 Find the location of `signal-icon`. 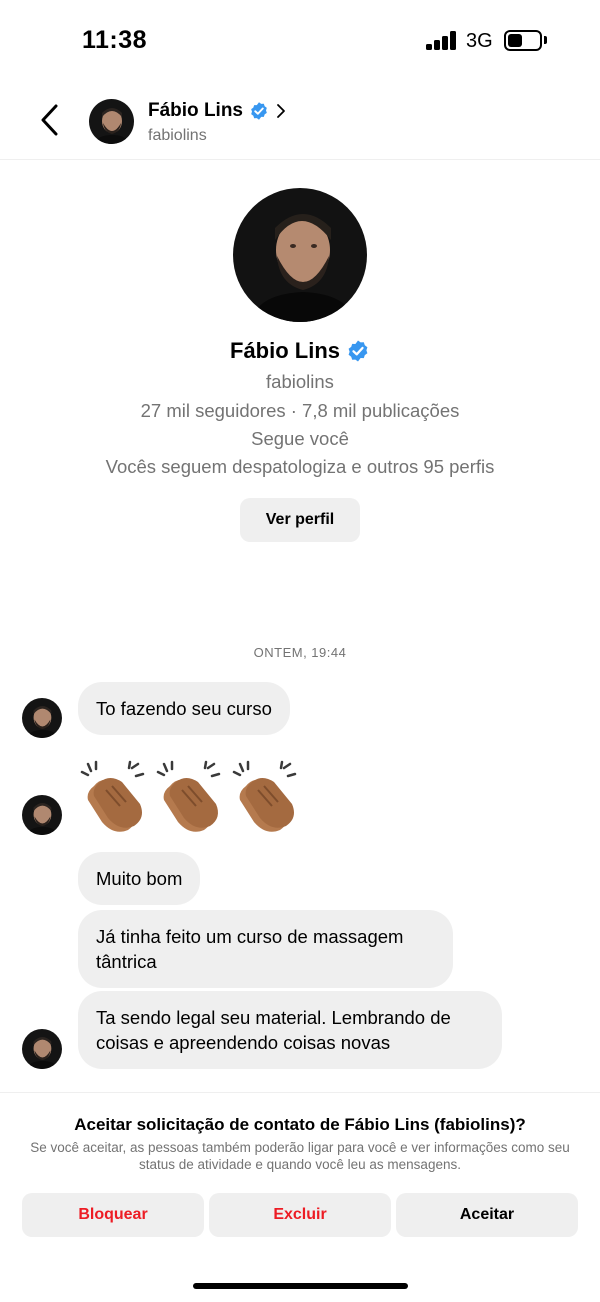

signal-icon is located at coordinates (442, 40).